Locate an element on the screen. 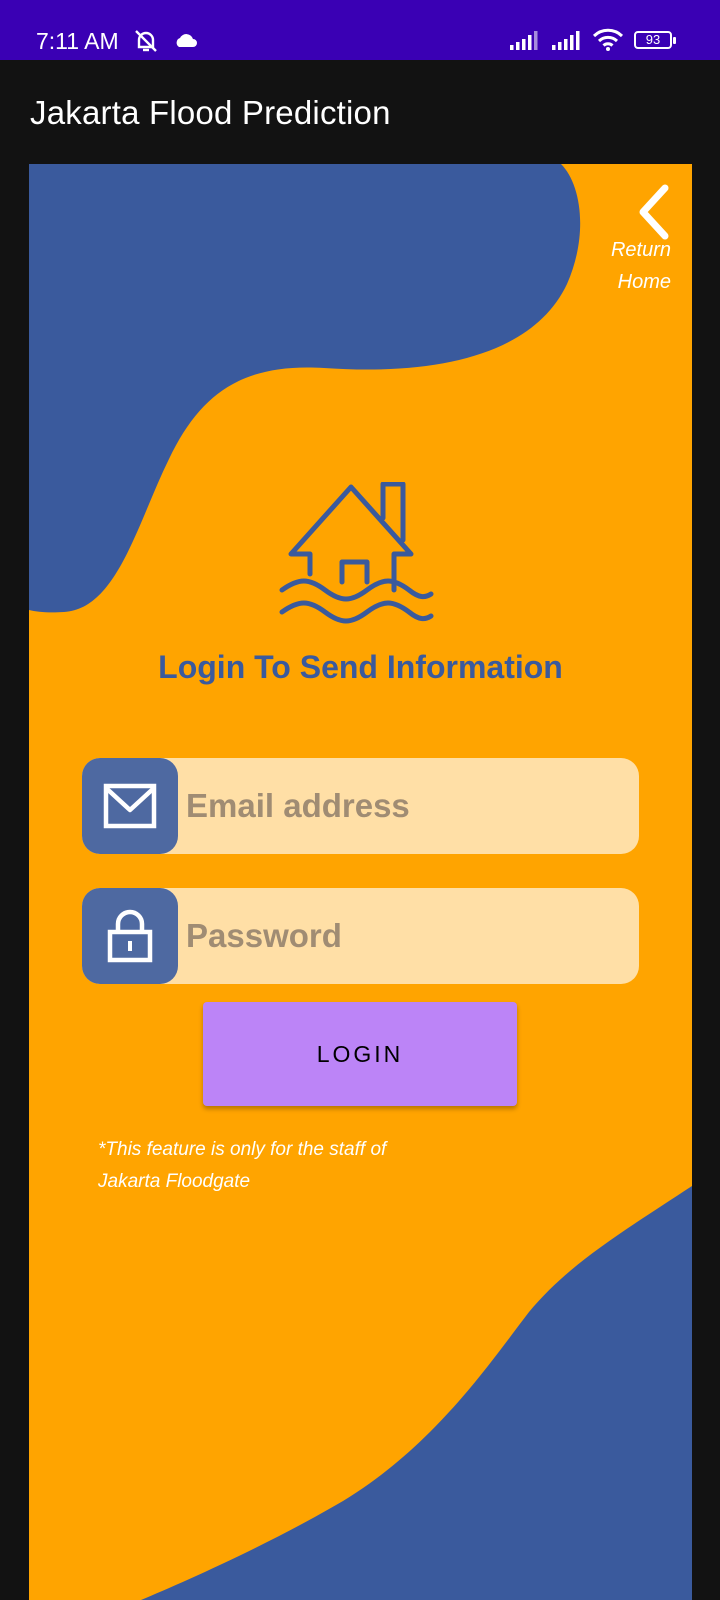  mail-icon is located at coordinates (130, 806).